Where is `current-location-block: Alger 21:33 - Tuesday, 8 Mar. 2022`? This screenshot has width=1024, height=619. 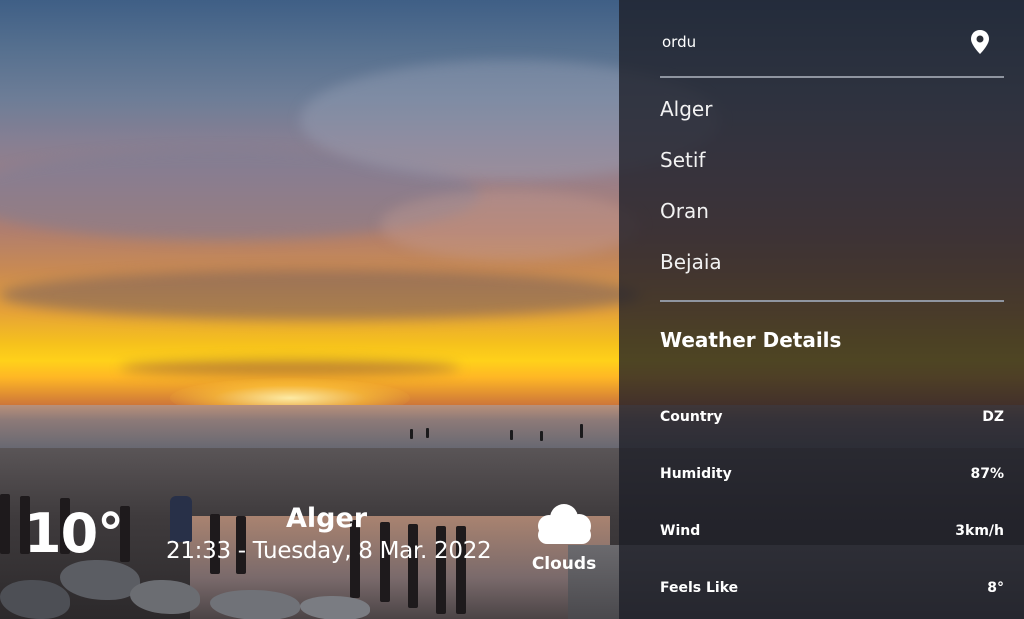
current-location-block: Alger 21:33 - Tuesday, 8 Mar. 2022 is located at coordinates (329, 534).